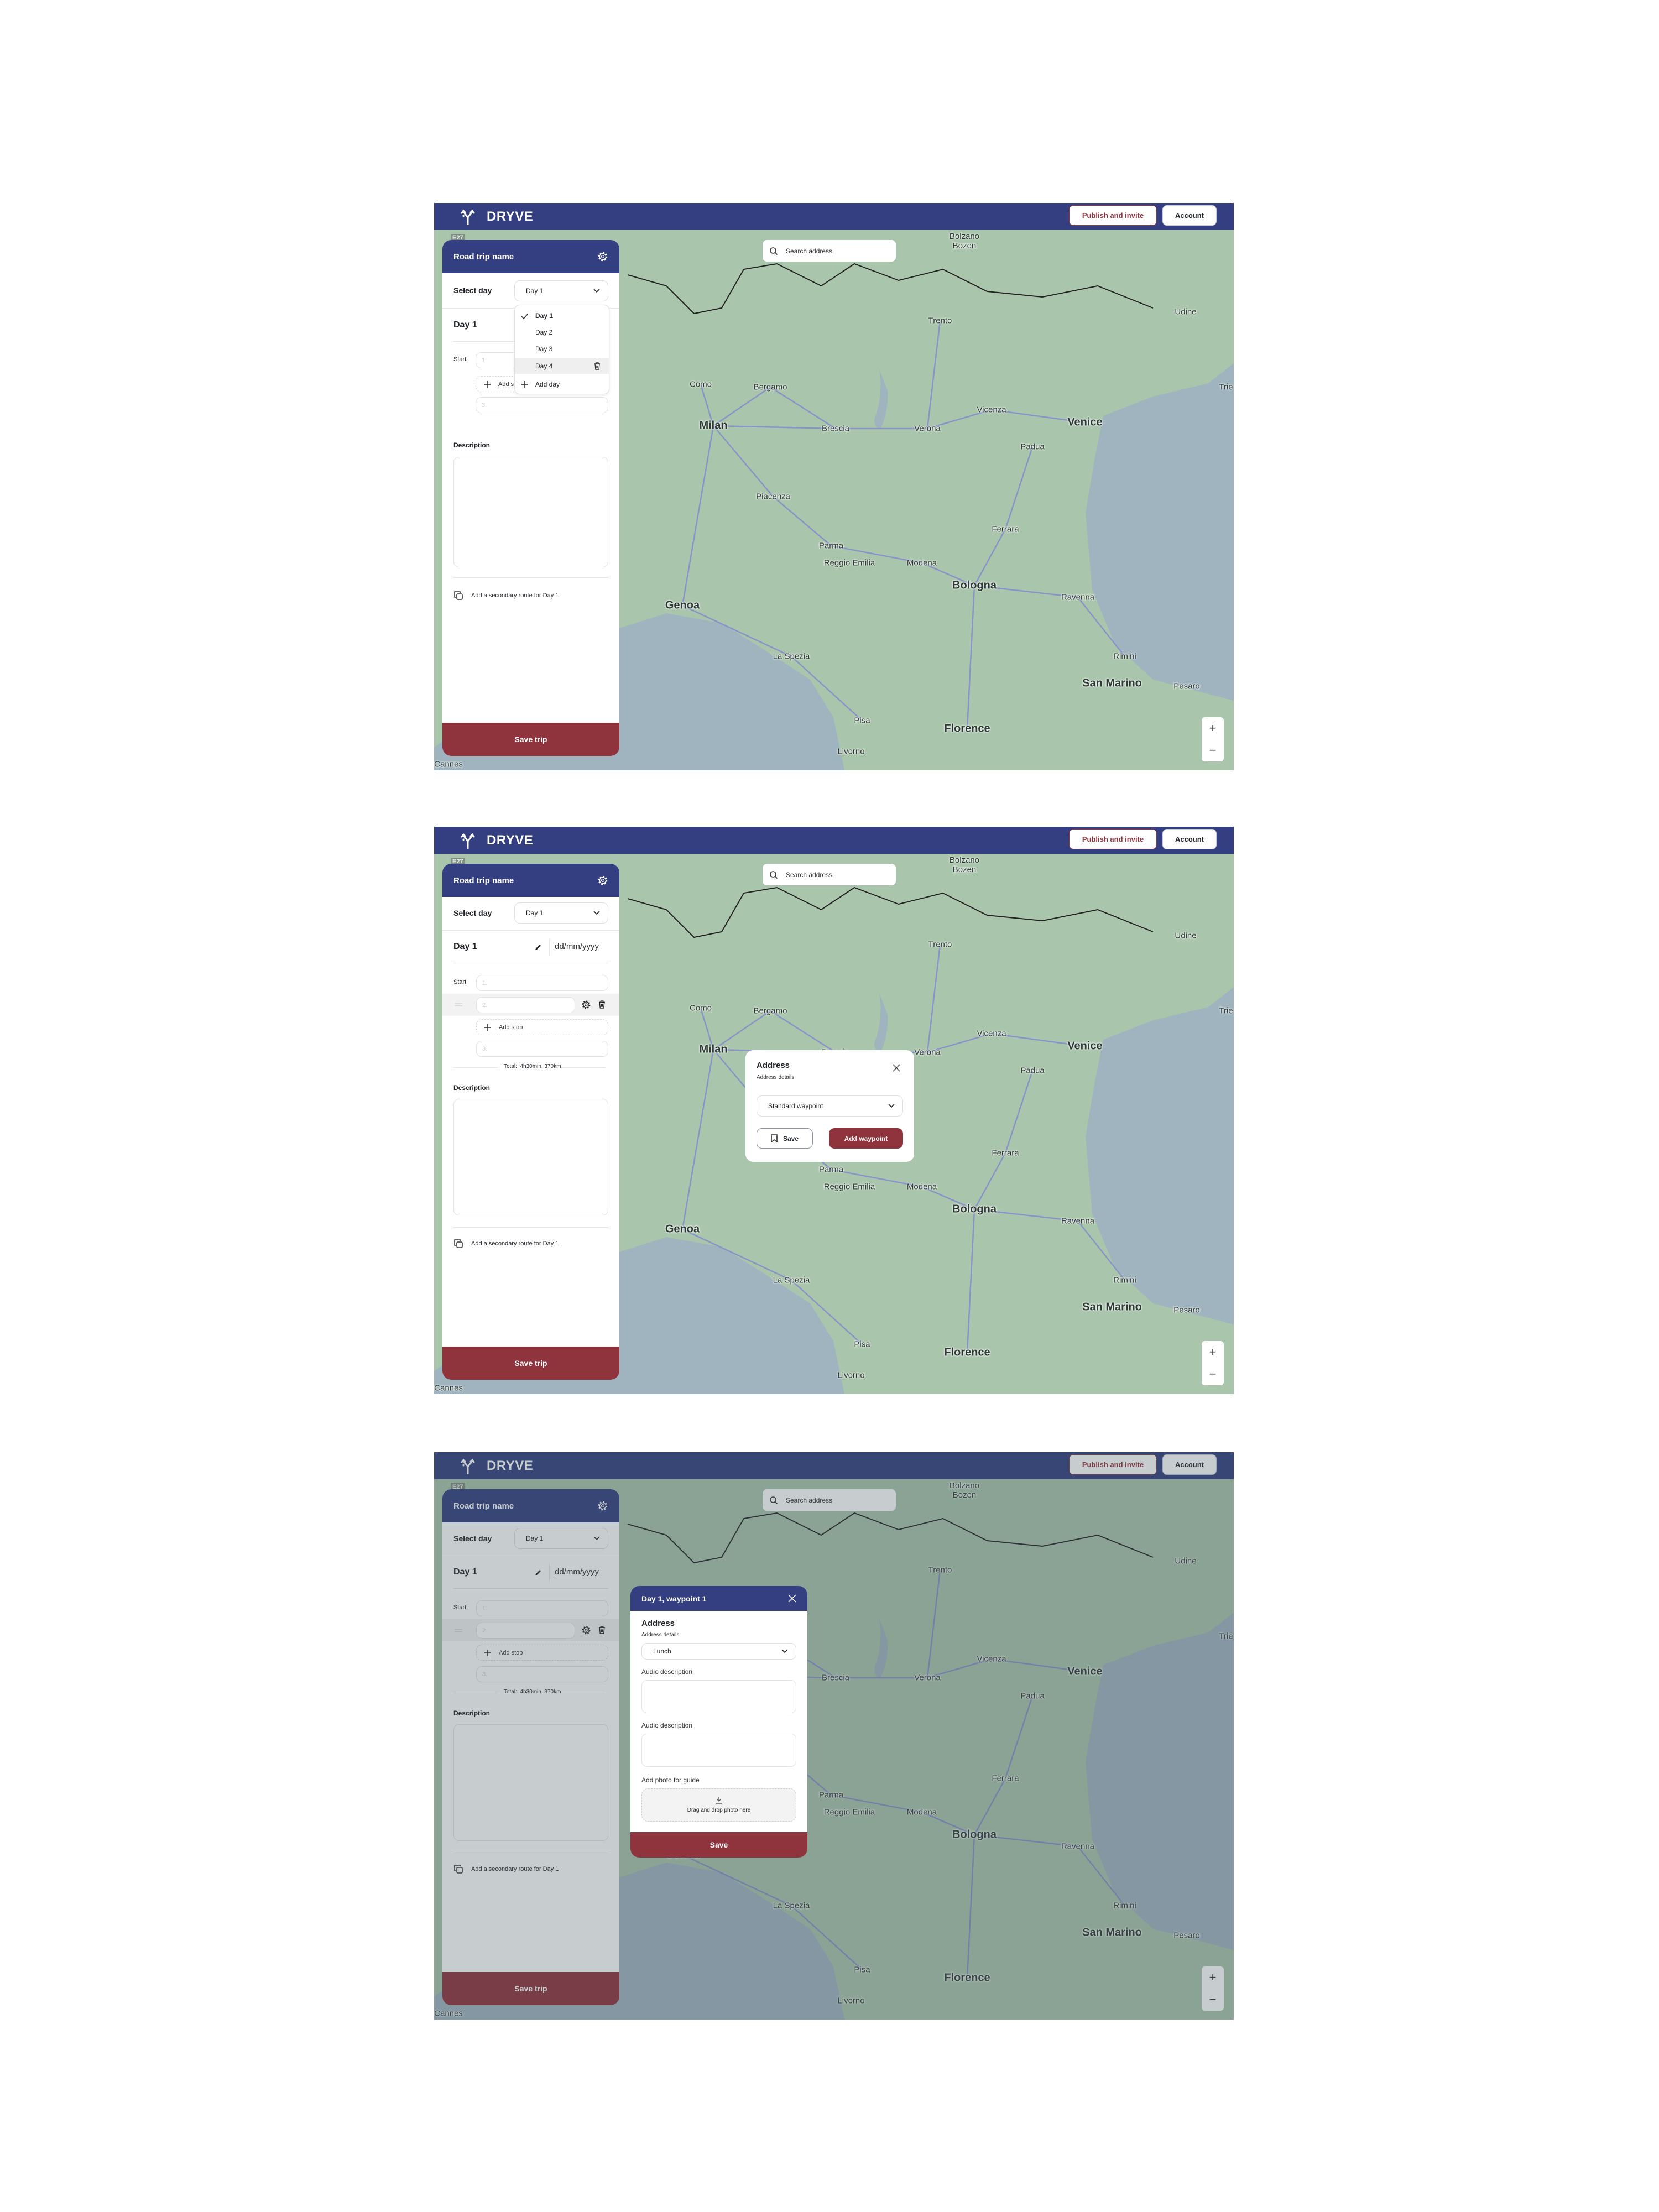 This screenshot has height=2212, width=1659. What do you see at coordinates (544, 349) in the screenshot?
I see `menu-item-label: Day 3` at bounding box center [544, 349].